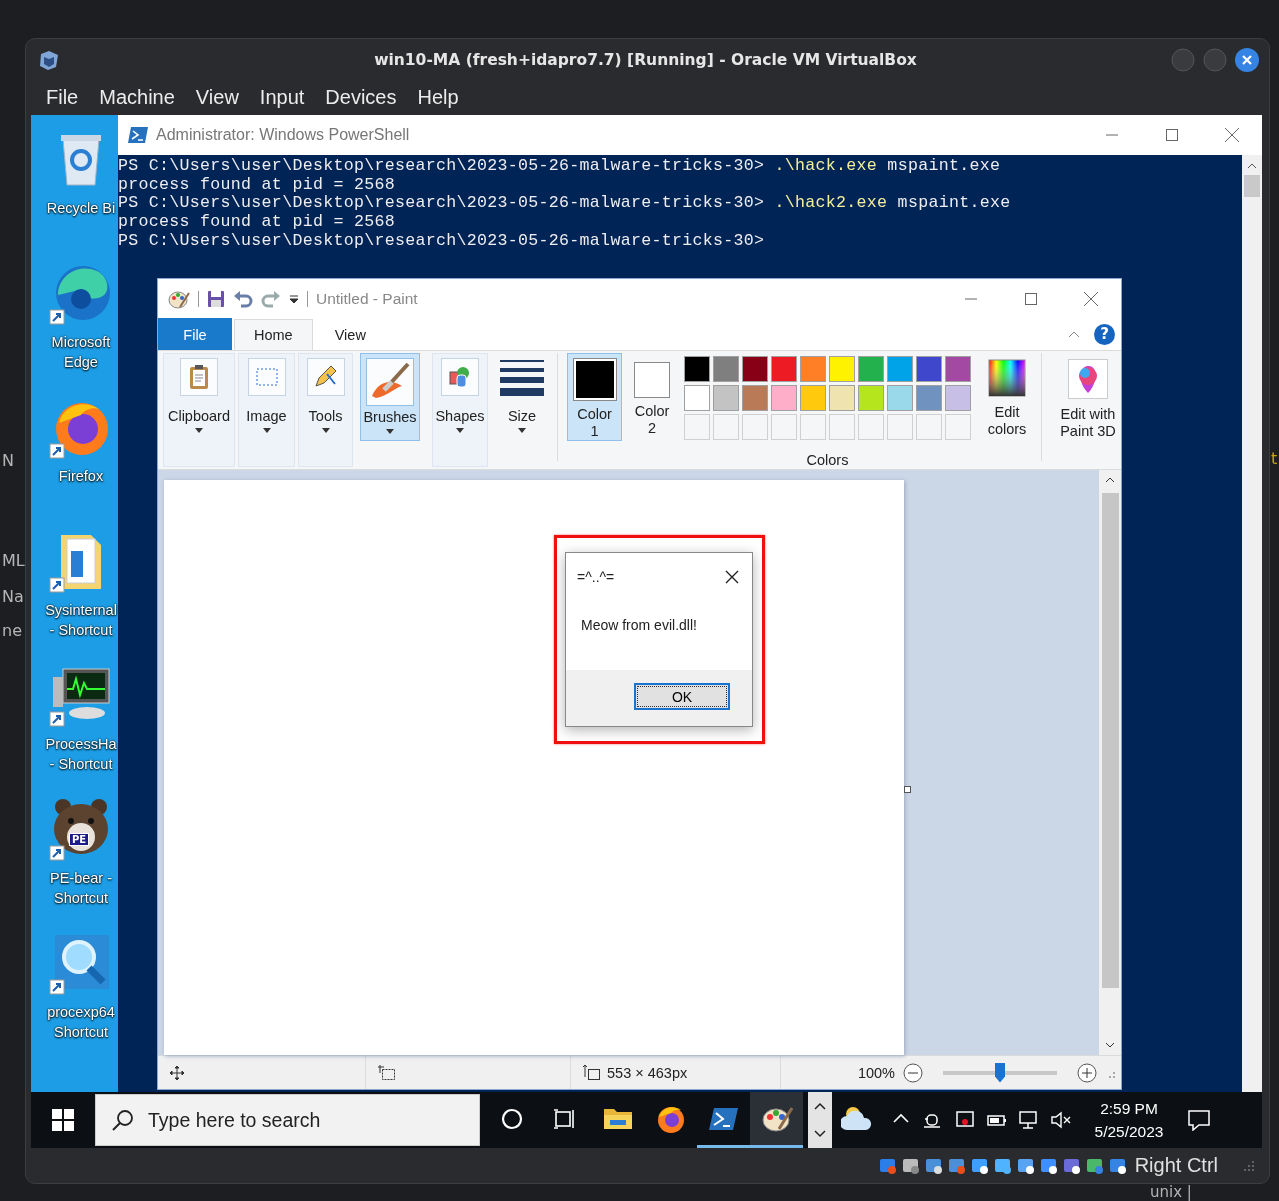  I want to click on ribbon-group-button: Shapes, so click(460, 410).